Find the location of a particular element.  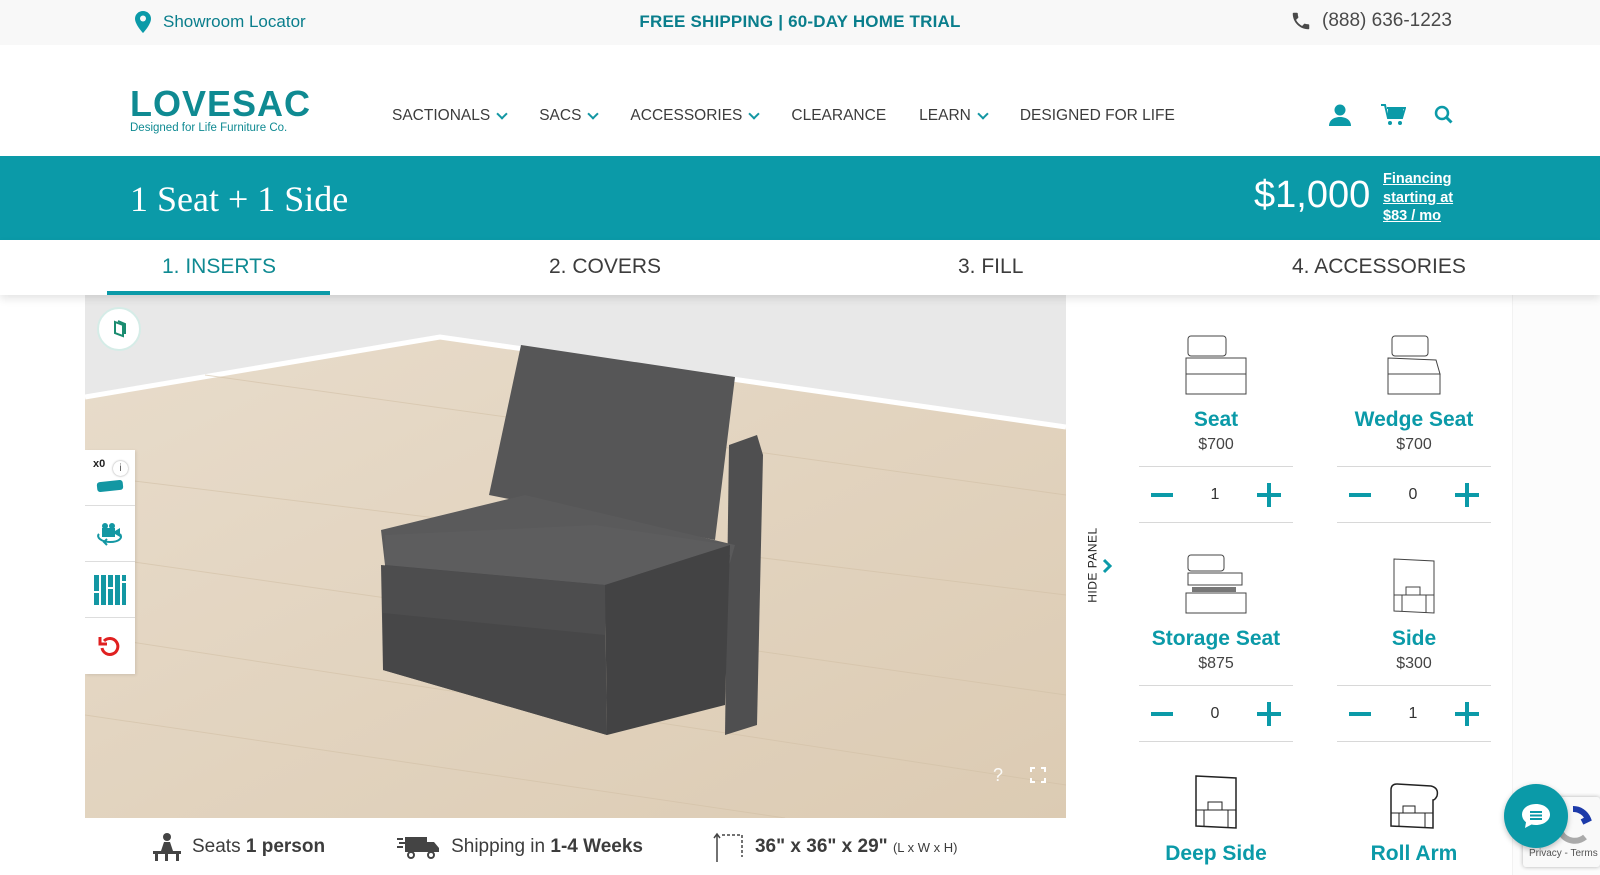

seats-prefix: Seats is located at coordinates (219, 846).